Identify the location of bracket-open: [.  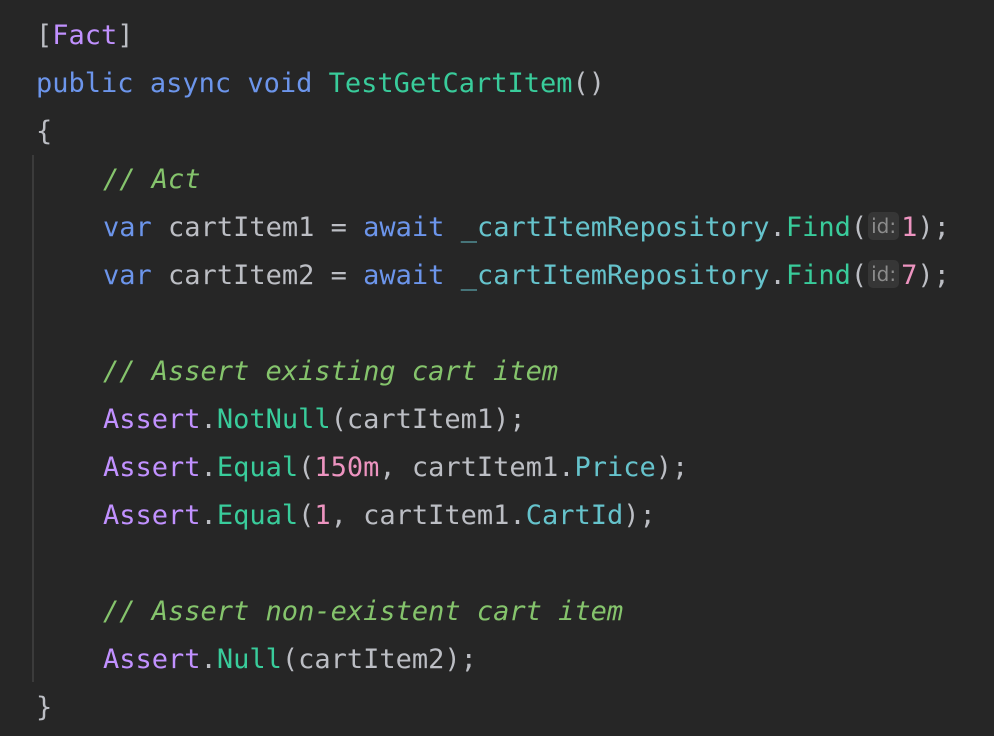
(44, 35).